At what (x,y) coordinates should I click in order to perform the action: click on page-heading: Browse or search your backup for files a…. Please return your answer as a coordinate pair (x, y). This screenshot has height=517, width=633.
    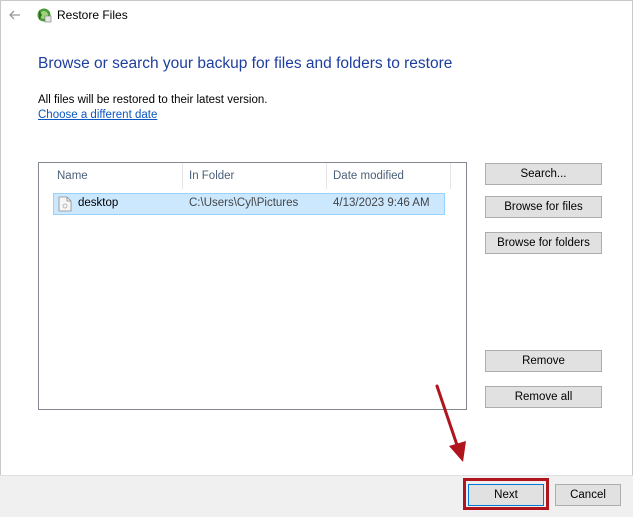
    Looking at the image, I should click on (245, 63).